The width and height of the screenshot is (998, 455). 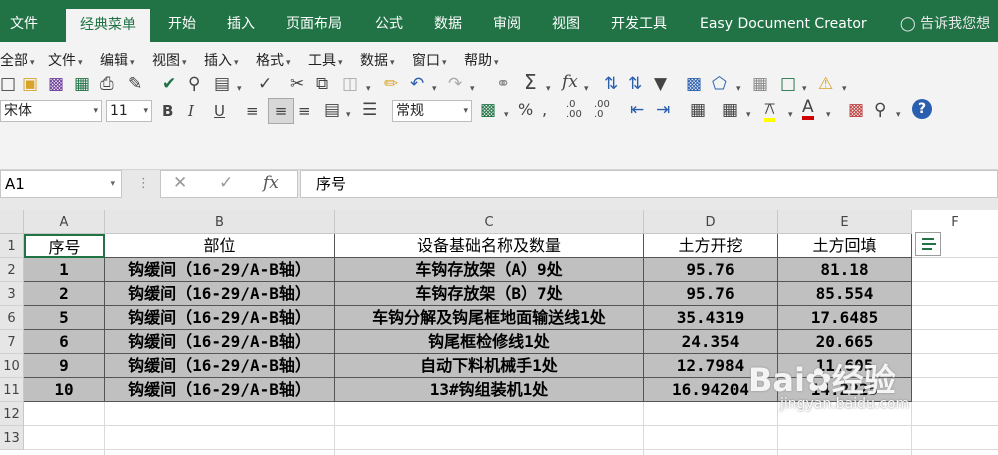 I want to click on bold-button: B, so click(x=167, y=111).